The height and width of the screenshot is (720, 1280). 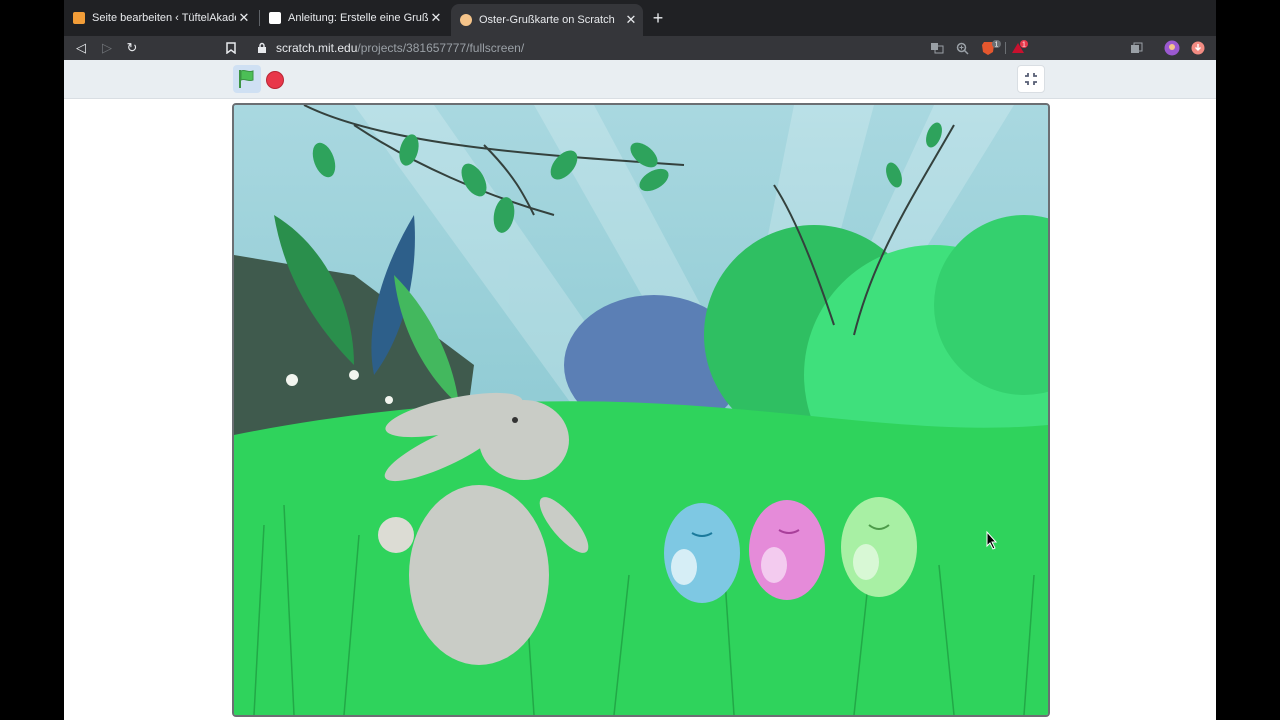 I want to click on exit-fullscreen-icon, so click(x=1031, y=79).